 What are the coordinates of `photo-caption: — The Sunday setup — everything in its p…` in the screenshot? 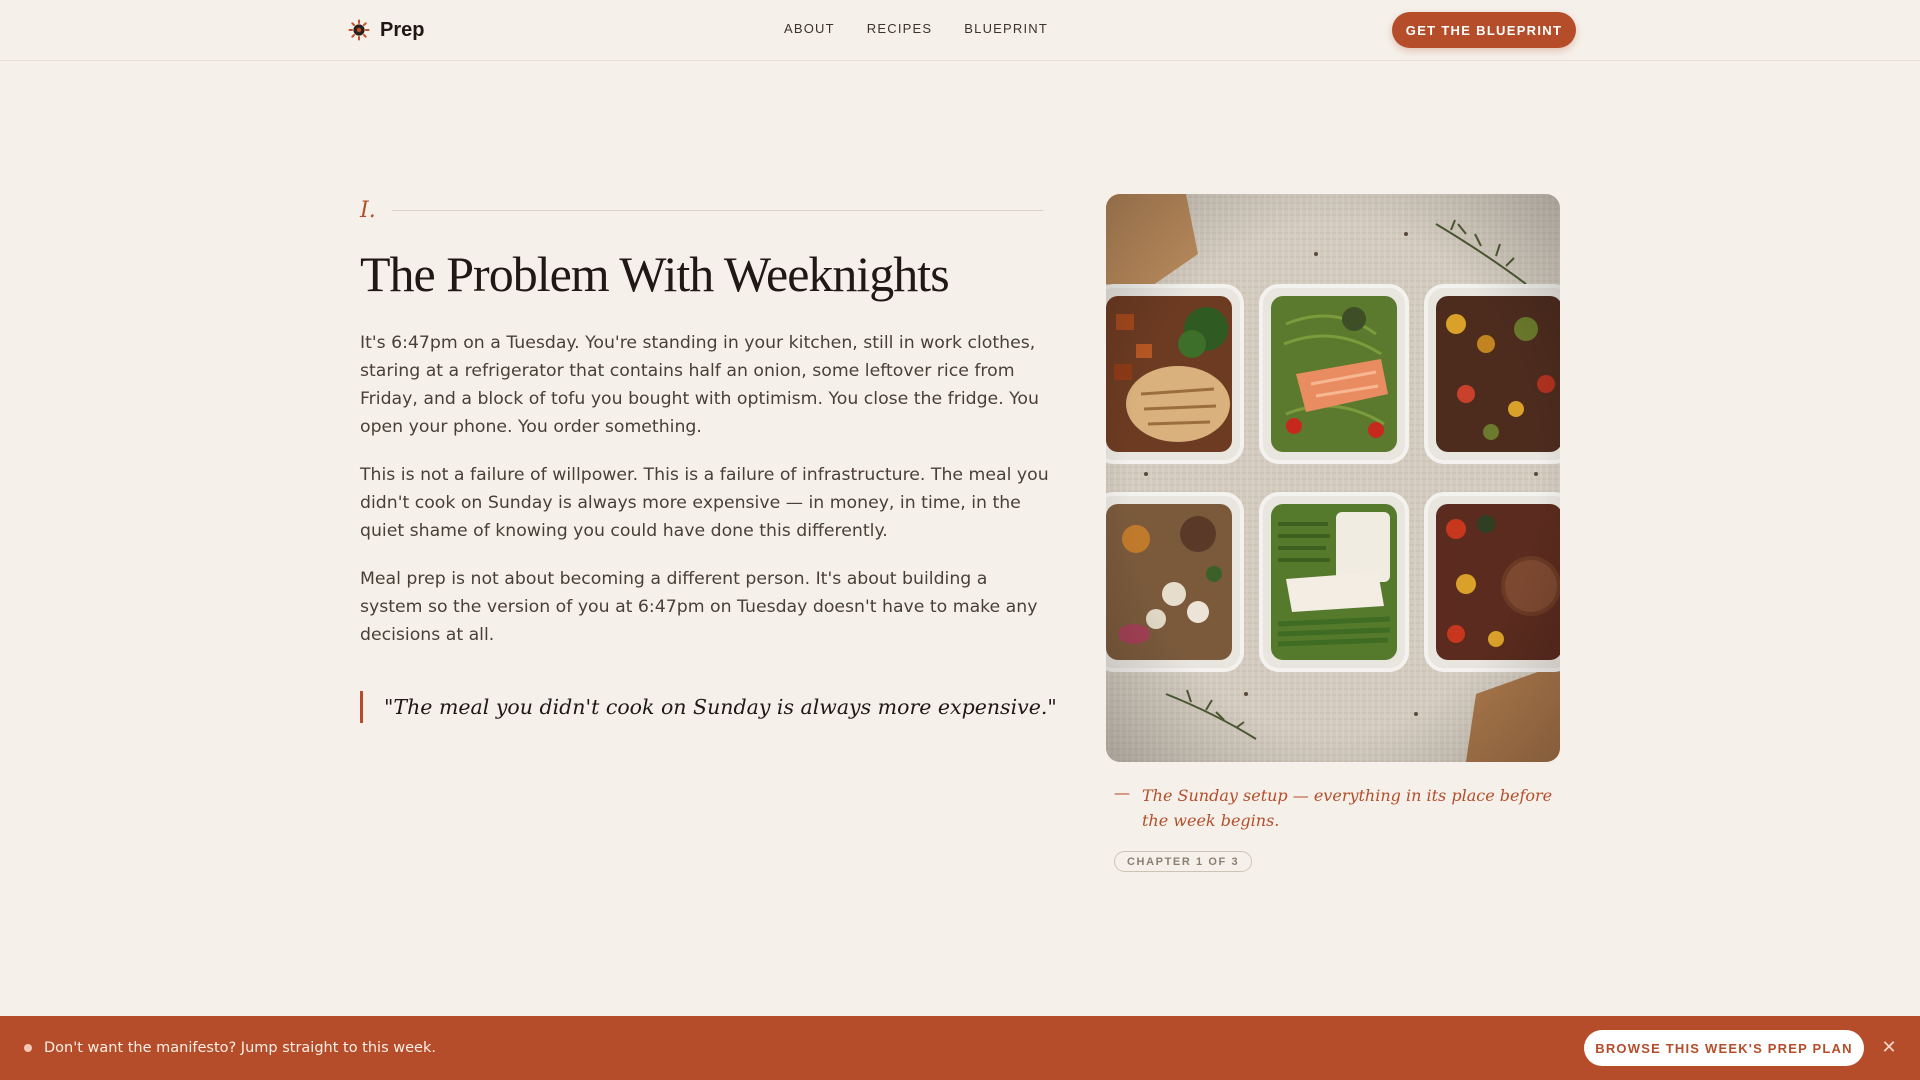 It's located at (1339, 808).